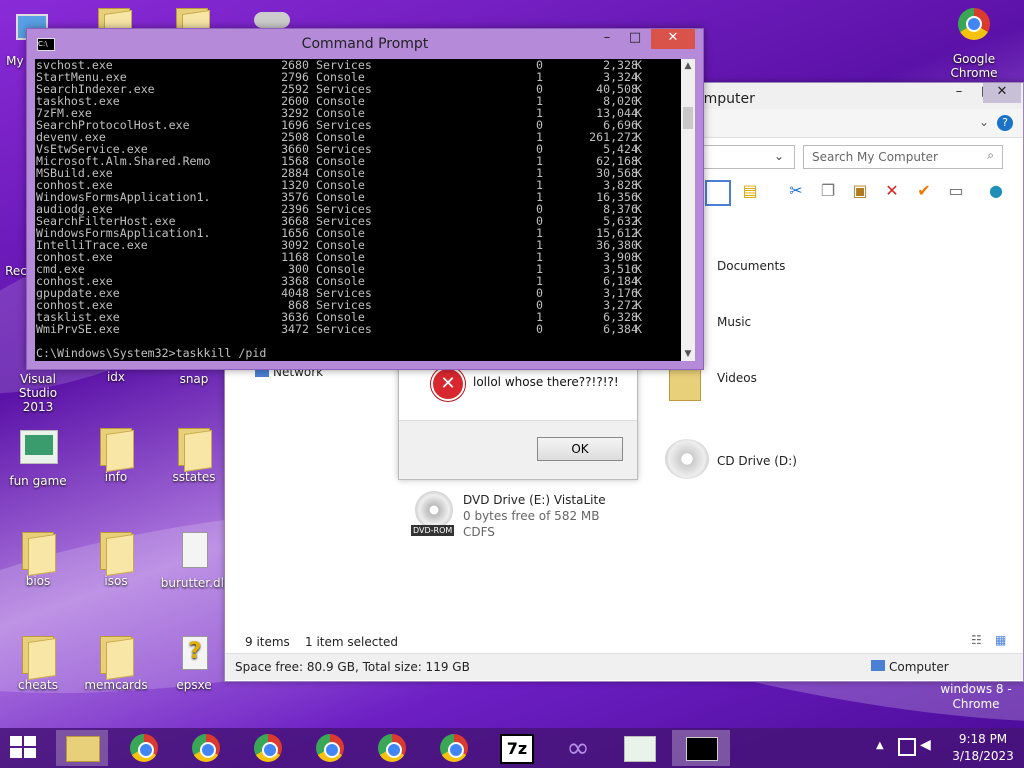 The image size is (1024, 768). What do you see at coordinates (479, 532) in the screenshot?
I see `dvd-filesystem: CDFS` at bounding box center [479, 532].